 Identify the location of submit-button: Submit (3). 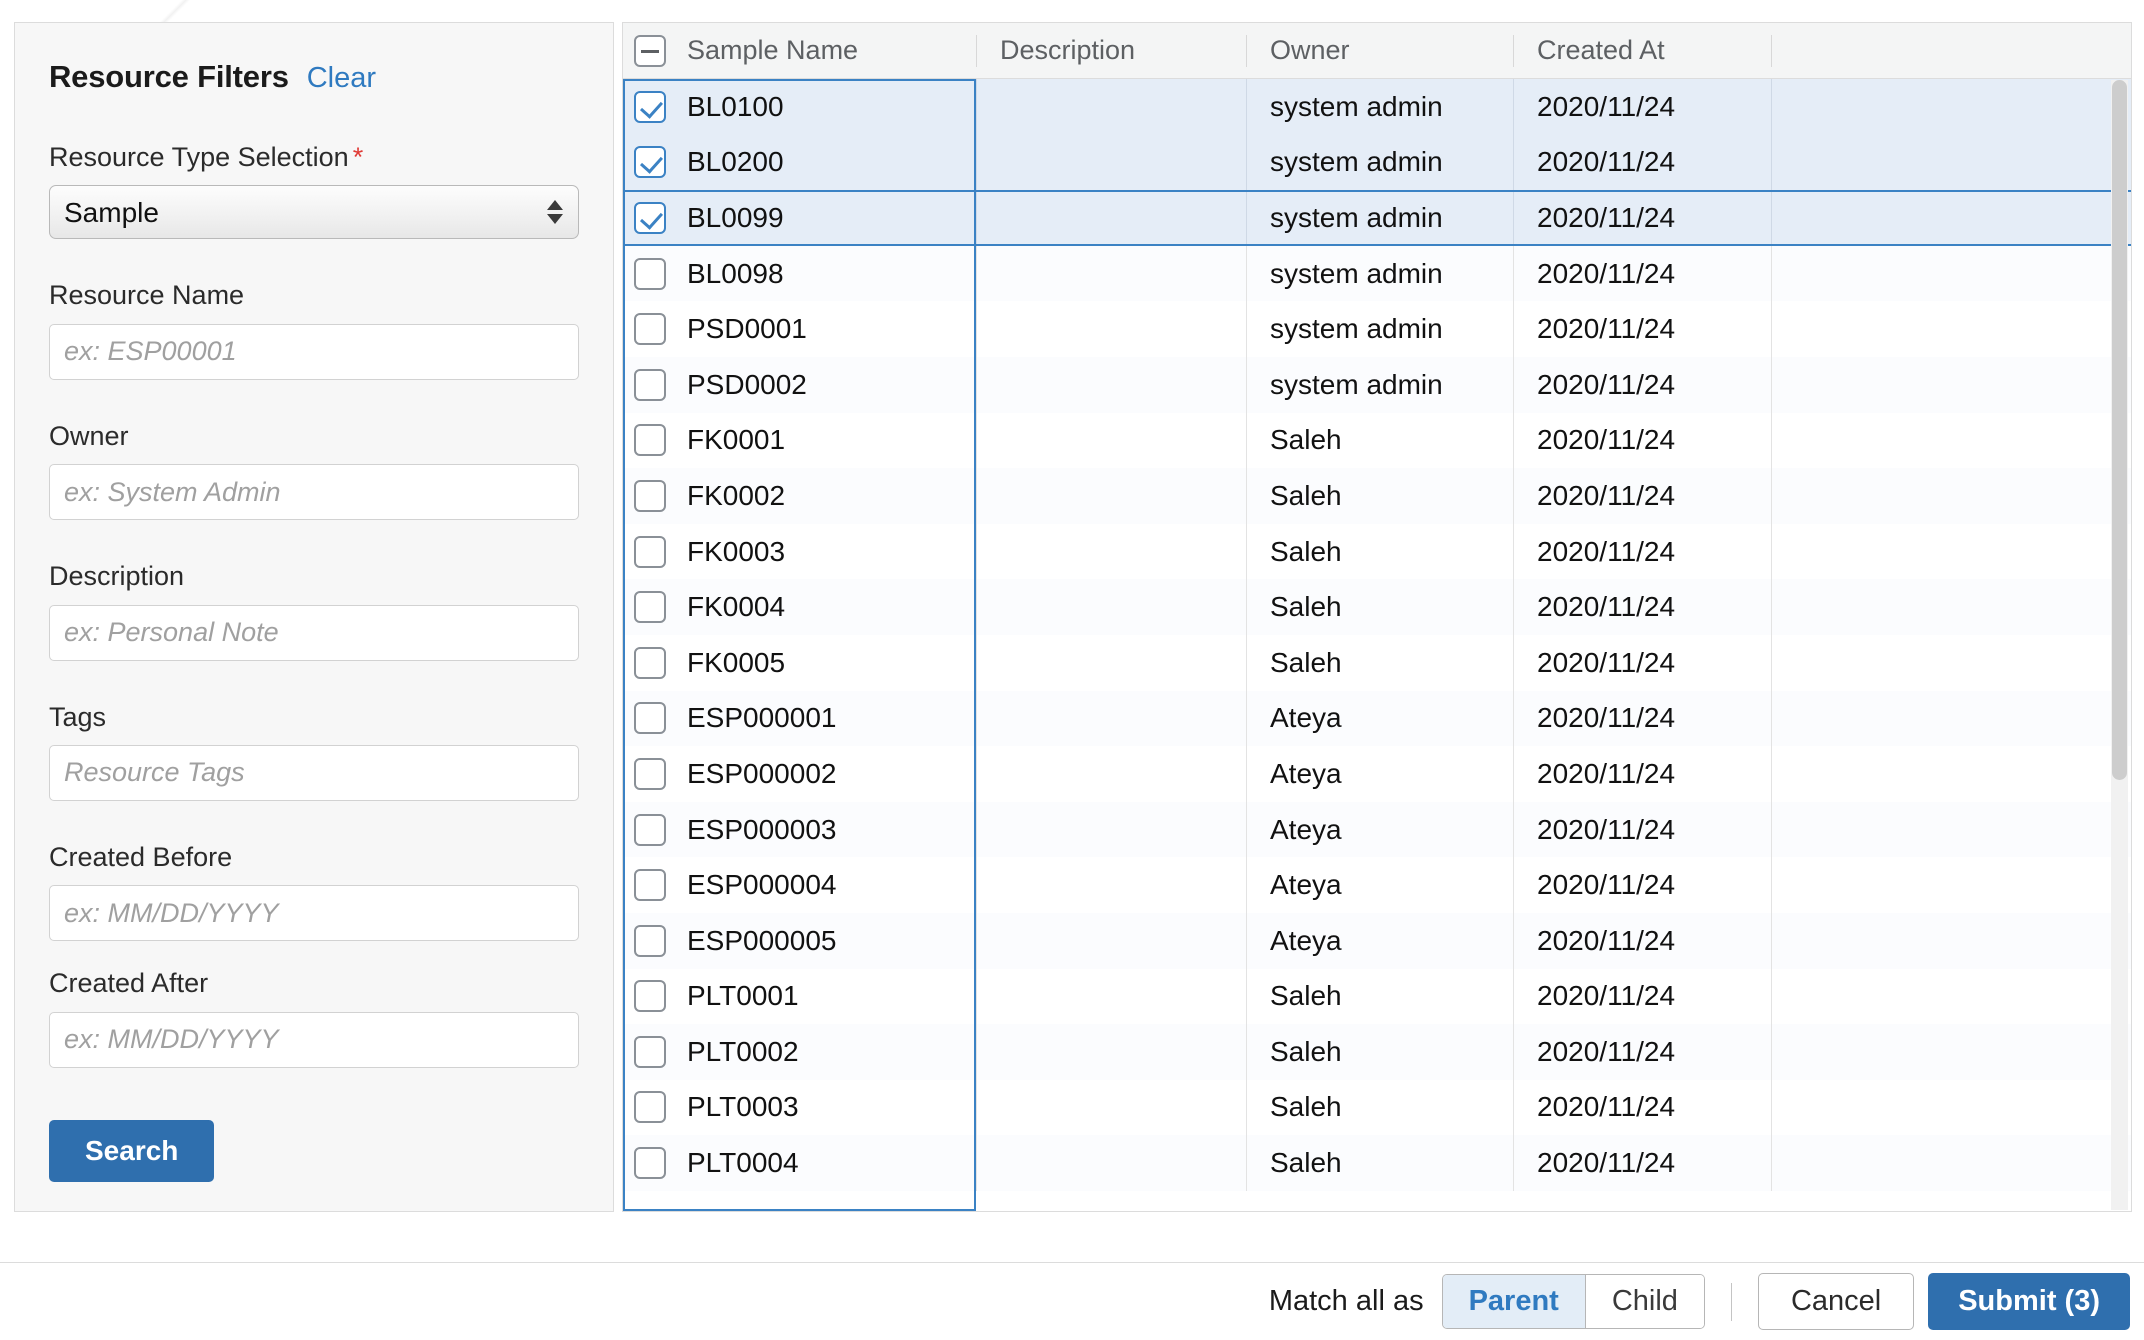
(2029, 1301).